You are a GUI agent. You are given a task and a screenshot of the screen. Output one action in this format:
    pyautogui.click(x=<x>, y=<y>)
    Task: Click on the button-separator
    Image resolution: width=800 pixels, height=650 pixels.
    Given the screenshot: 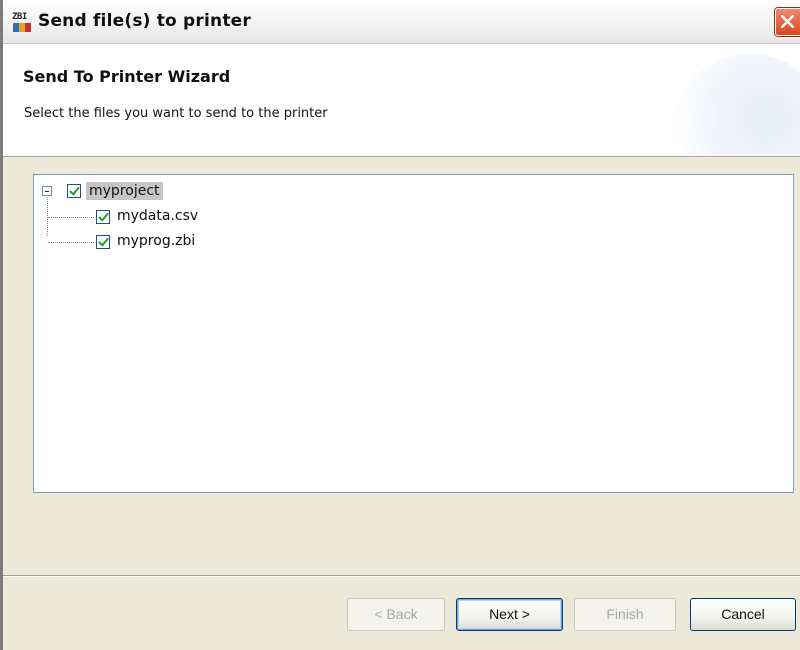 What is the action you would take?
    pyautogui.click(x=401, y=576)
    